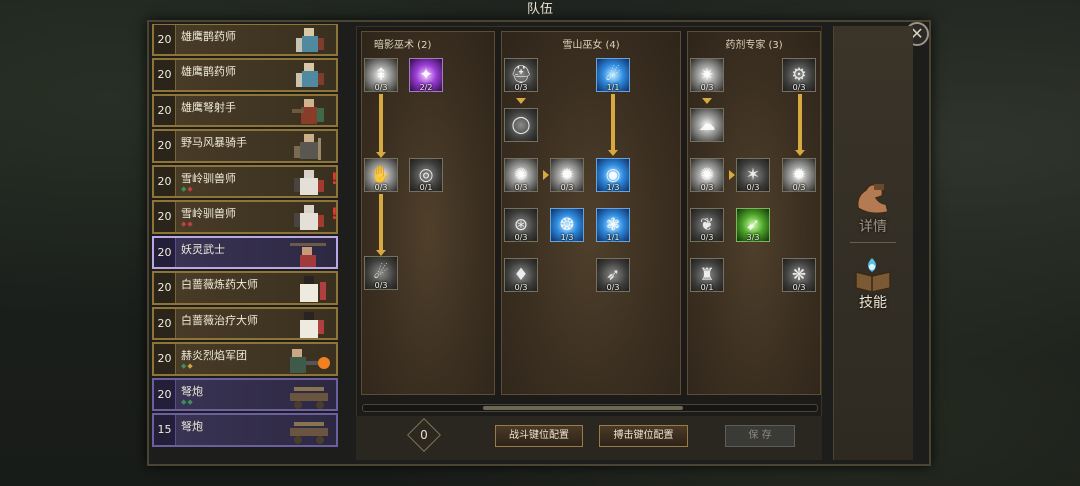 Image resolution: width=1080 pixels, height=486 pixels. What do you see at coordinates (613, 225) in the screenshot?
I see `frost-flower-icon: ❃ 1/1` at bounding box center [613, 225].